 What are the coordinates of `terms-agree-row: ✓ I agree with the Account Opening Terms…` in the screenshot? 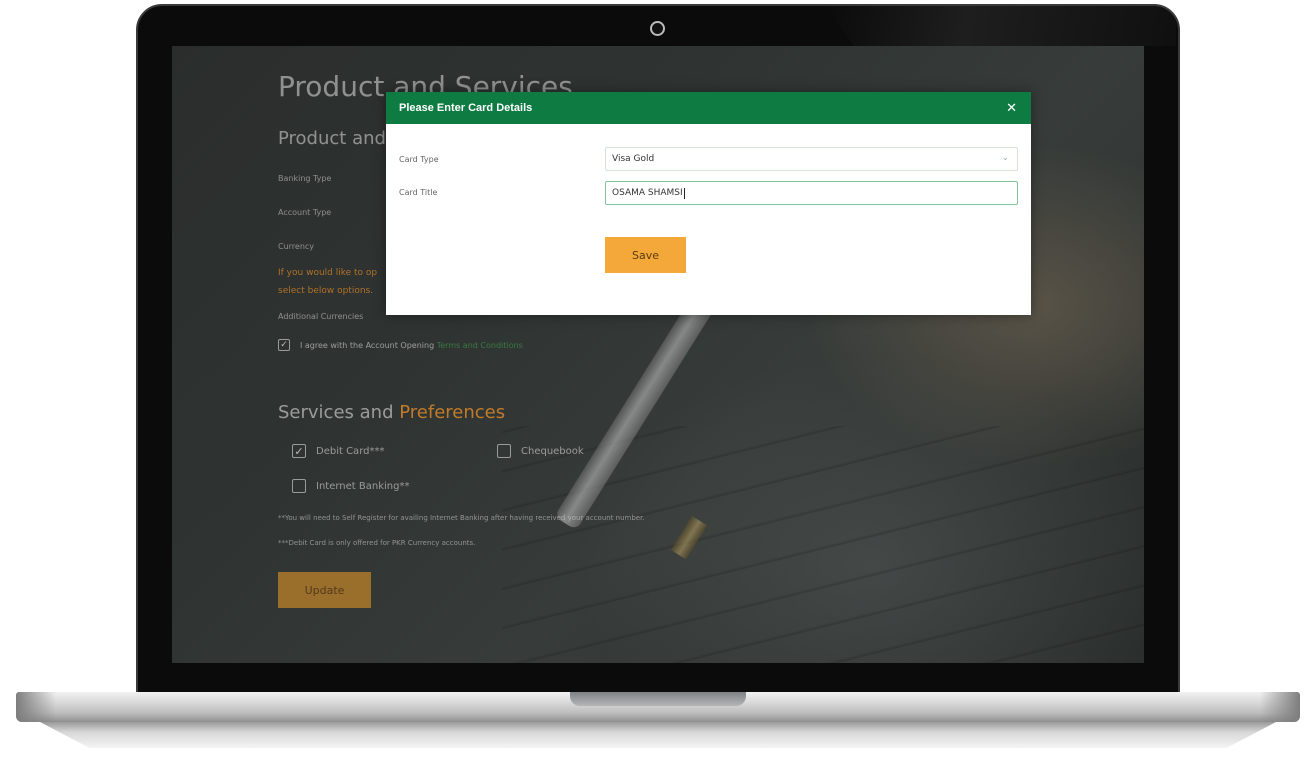 It's located at (400, 345).